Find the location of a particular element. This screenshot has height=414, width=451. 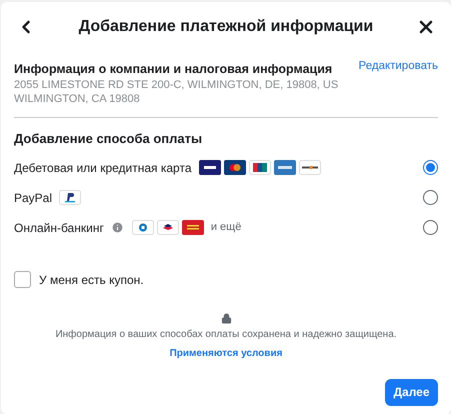

coupon-label: У меня есть купон. is located at coordinates (91, 280).